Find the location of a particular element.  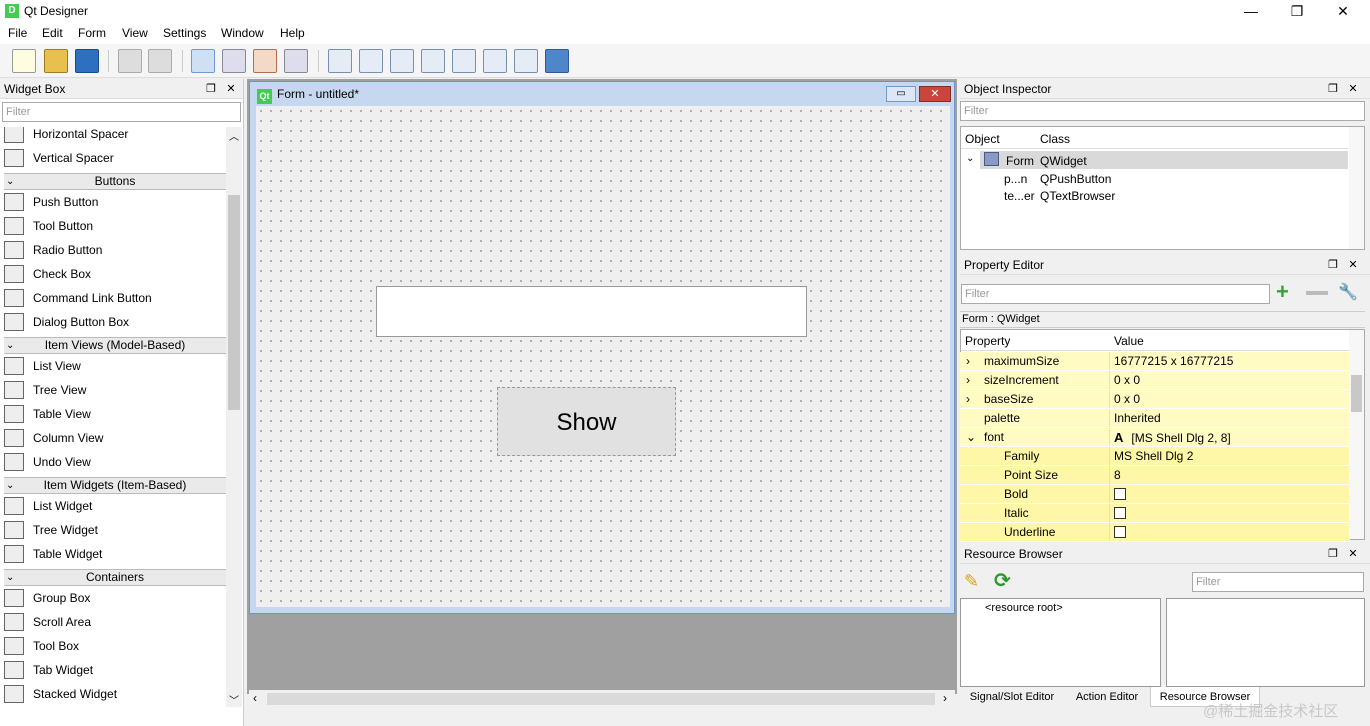

configure-wrench-icon: 🔧 is located at coordinates (1349, 293).